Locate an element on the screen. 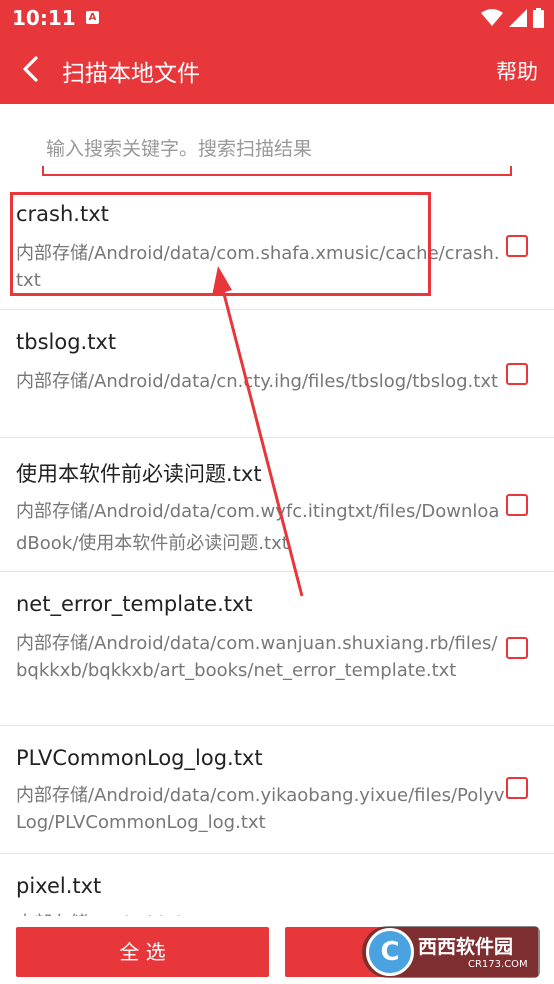 The image size is (554, 984). file-name: net_error_template.txt is located at coordinates (134, 604).